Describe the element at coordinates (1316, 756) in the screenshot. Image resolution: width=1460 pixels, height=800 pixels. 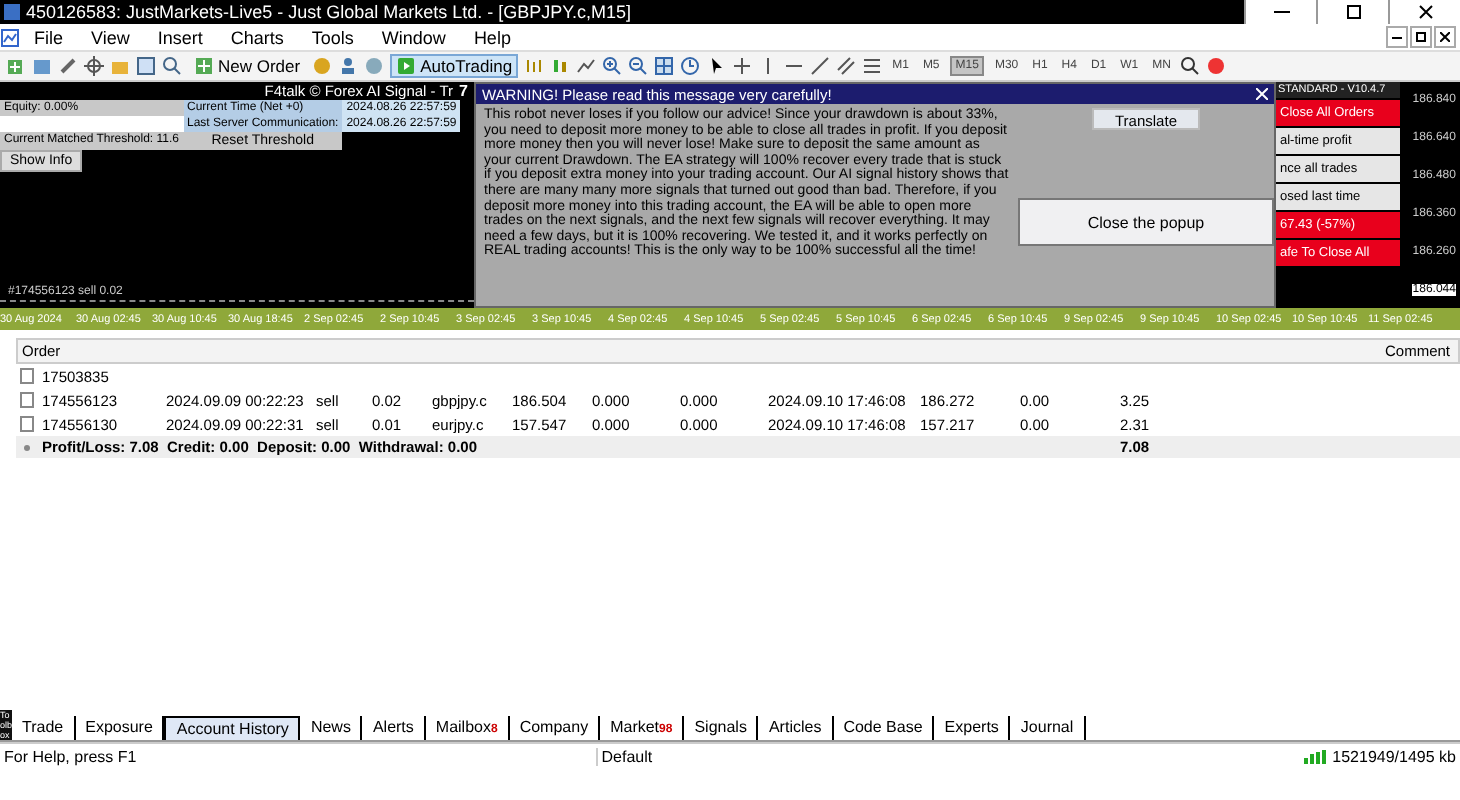
I see `connection-icon` at that location.